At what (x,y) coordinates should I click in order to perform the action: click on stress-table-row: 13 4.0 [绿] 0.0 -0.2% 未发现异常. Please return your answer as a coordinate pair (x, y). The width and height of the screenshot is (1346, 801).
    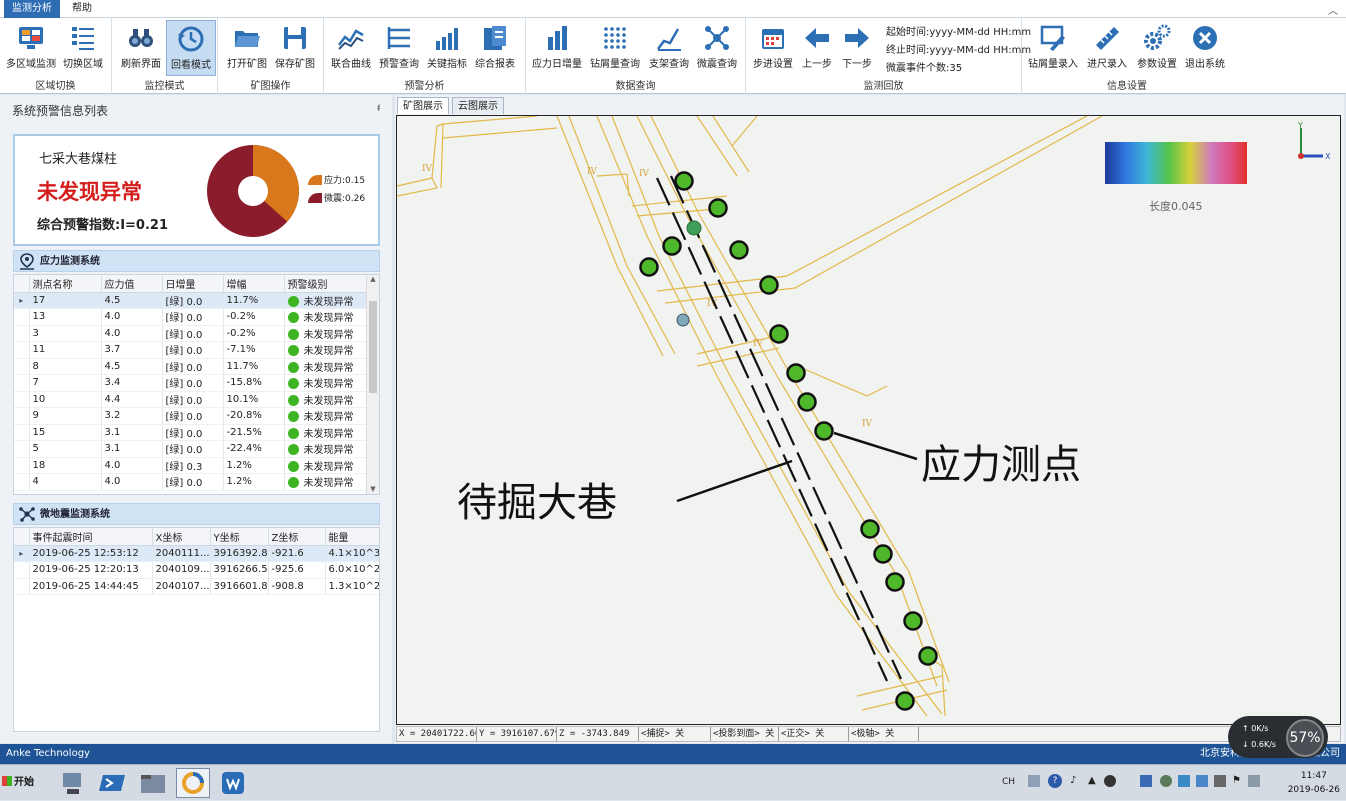
    Looking at the image, I should click on (191, 317).